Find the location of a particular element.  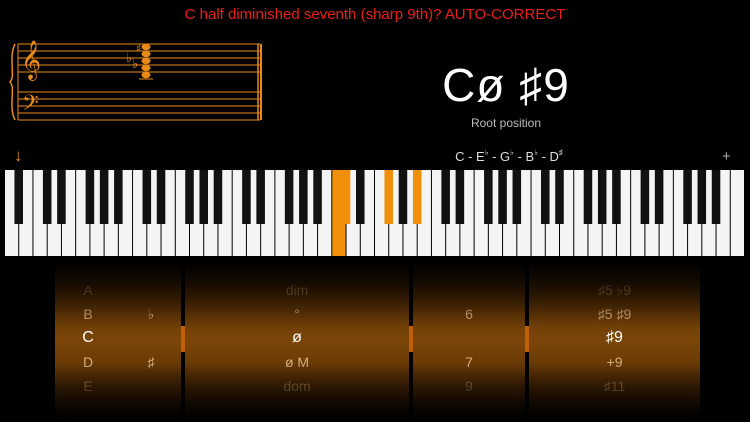

picker-column-accidental: ♭ ♯ is located at coordinates (151, 340).